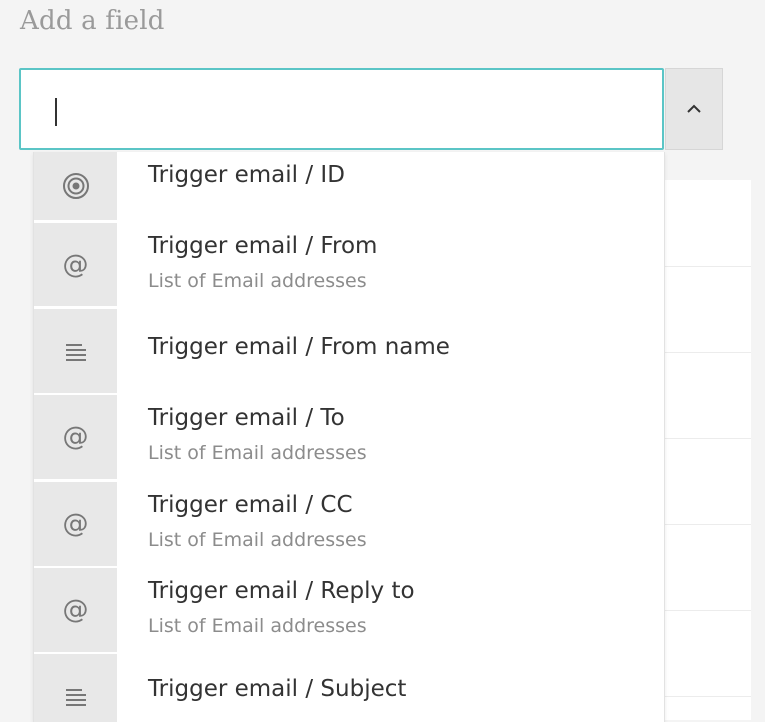 The width and height of the screenshot is (765, 722). I want to click on text-cursor, so click(56, 112).